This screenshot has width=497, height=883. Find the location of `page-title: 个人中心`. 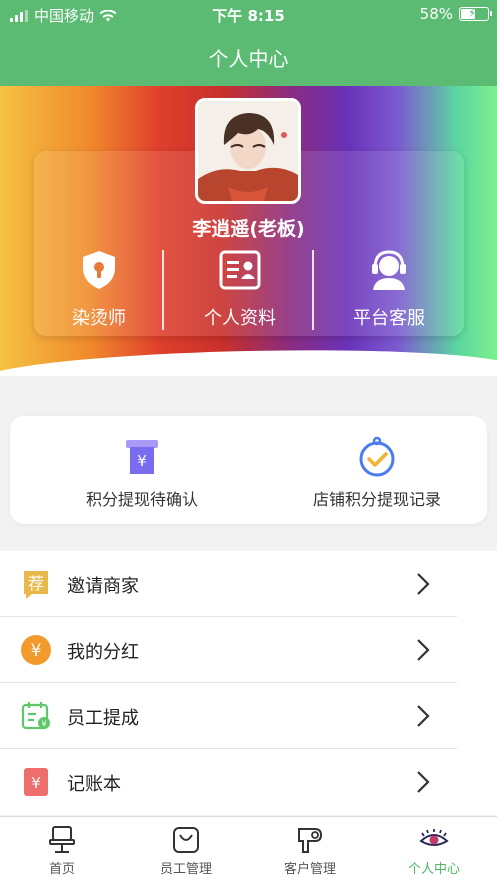

page-title: 个人中心 is located at coordinates (248, 59).